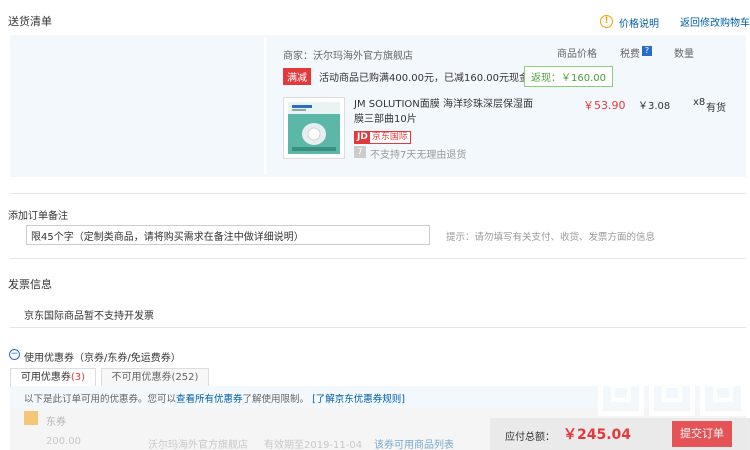  Describe the element at coordinates (530, 437) in the screenshot. I see `total-label: 应付总额：` at that location.